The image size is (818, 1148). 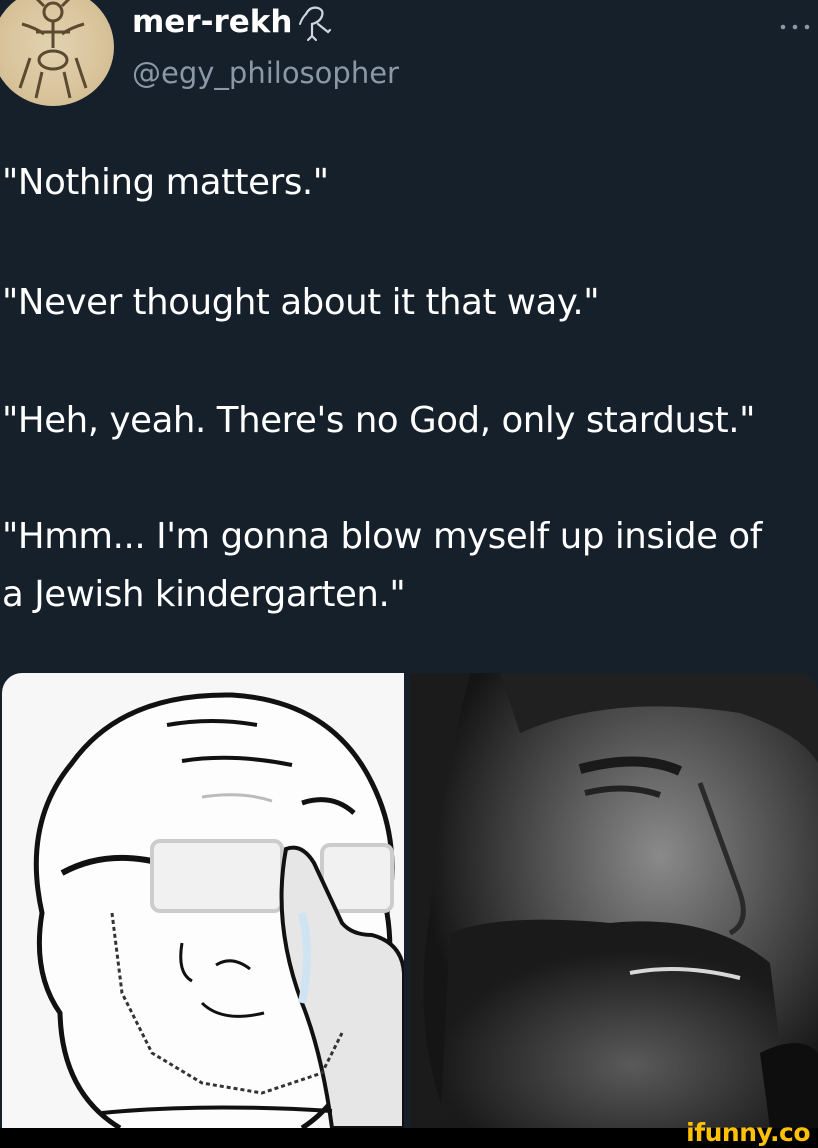 I want to click on avatar, so click(x=57, y=53).